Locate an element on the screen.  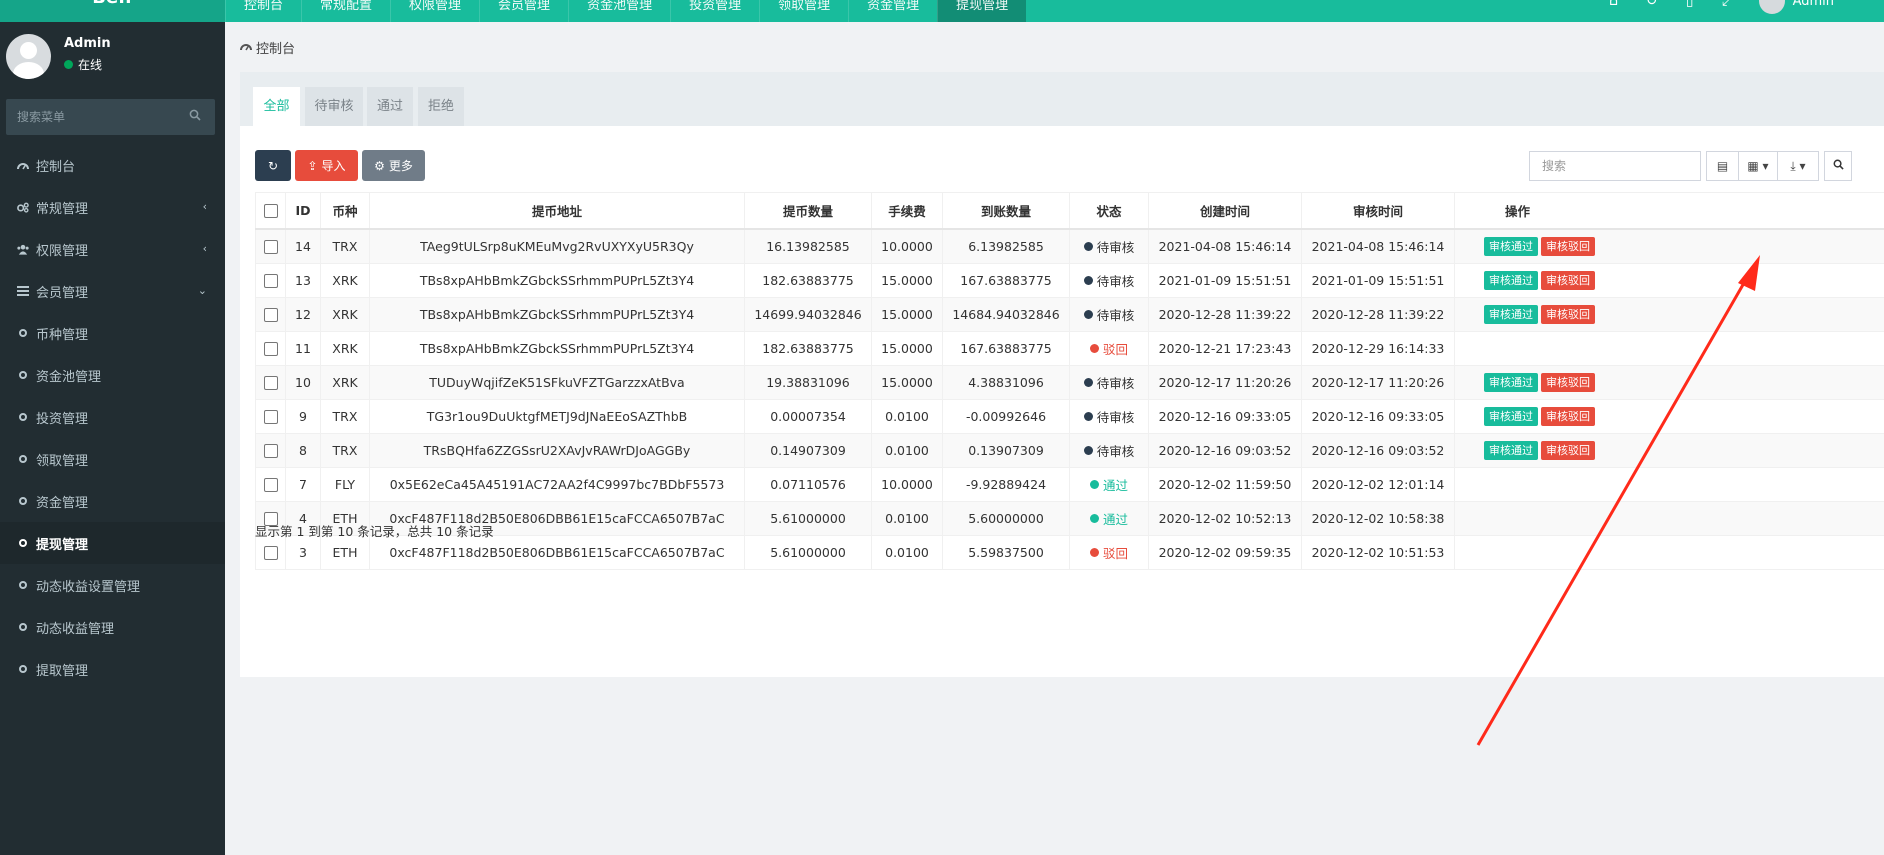
cell-review-time: 2020-12-29 16:14:33 is located at coordinates (1378, 348).